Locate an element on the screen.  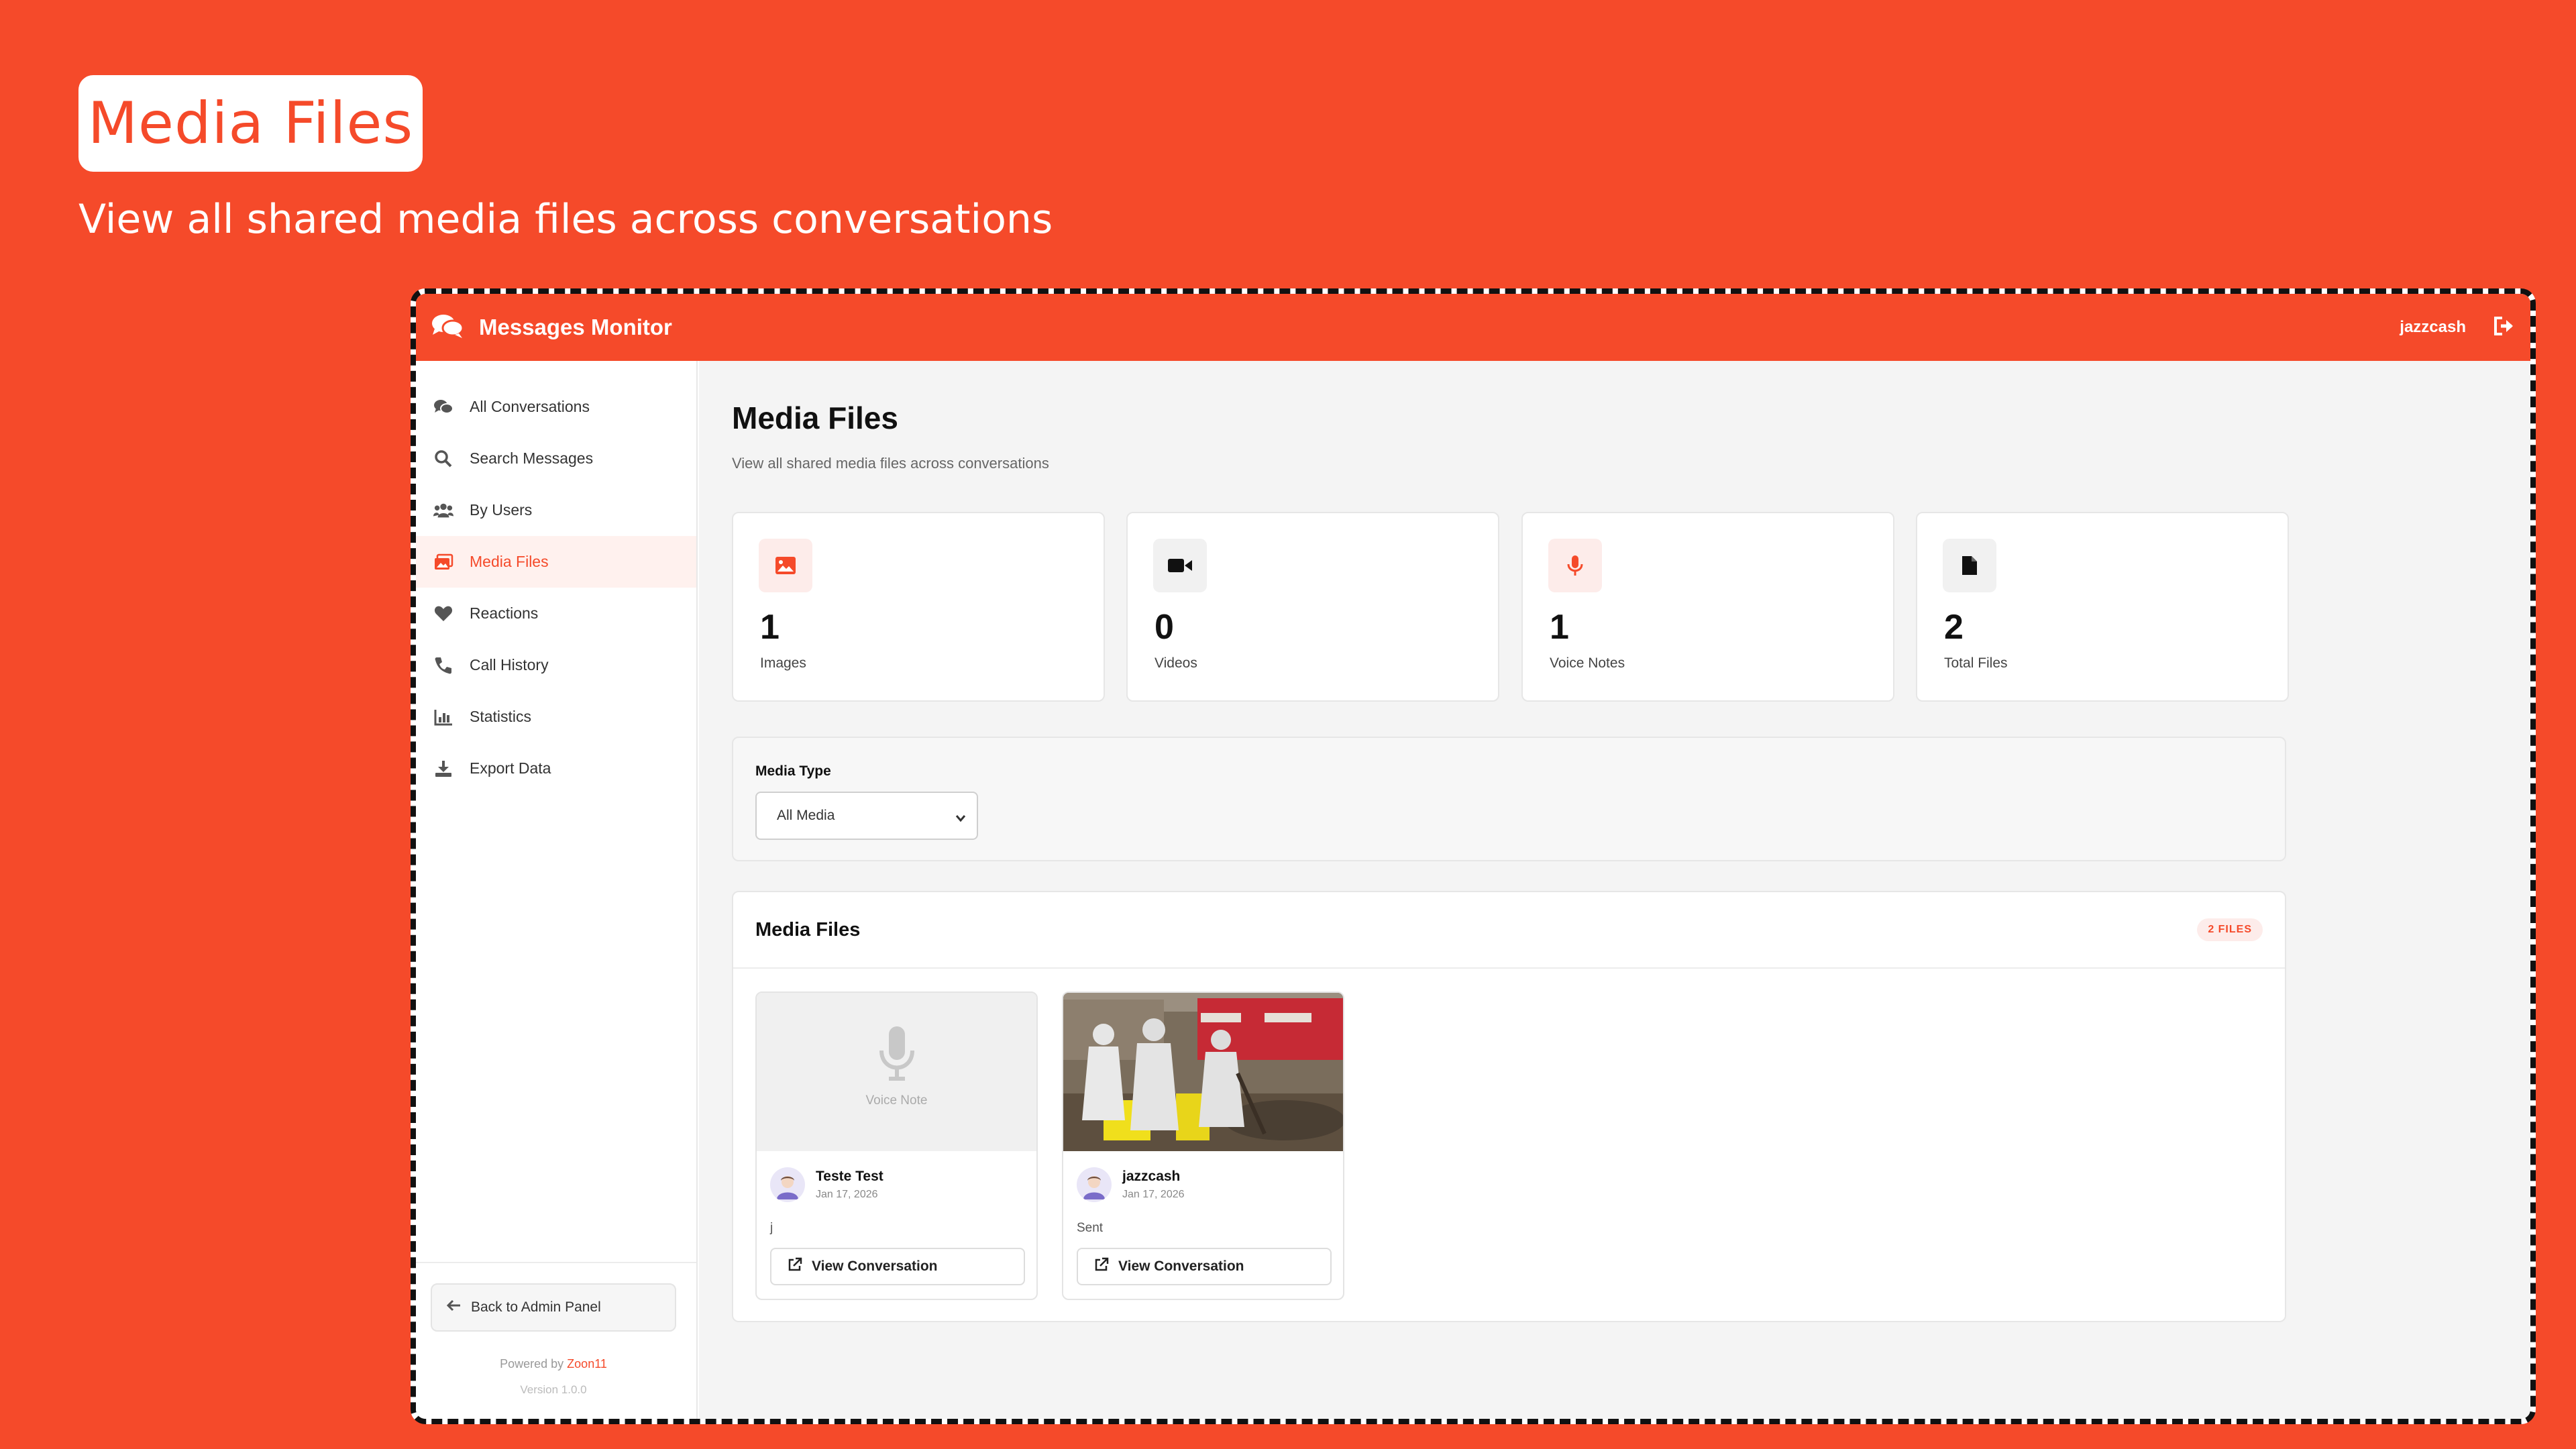
logout-icon is located at coordinates (2504, 327).